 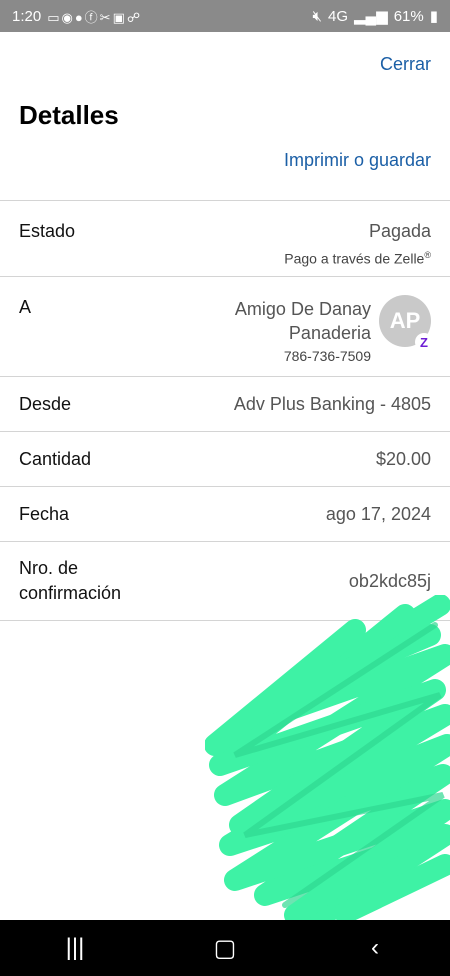 What do you see at coordinates (332, 403) in the screenshot?
I see `from-value: Adv Plus Banking - 4805` at bounding box center [332, 403].